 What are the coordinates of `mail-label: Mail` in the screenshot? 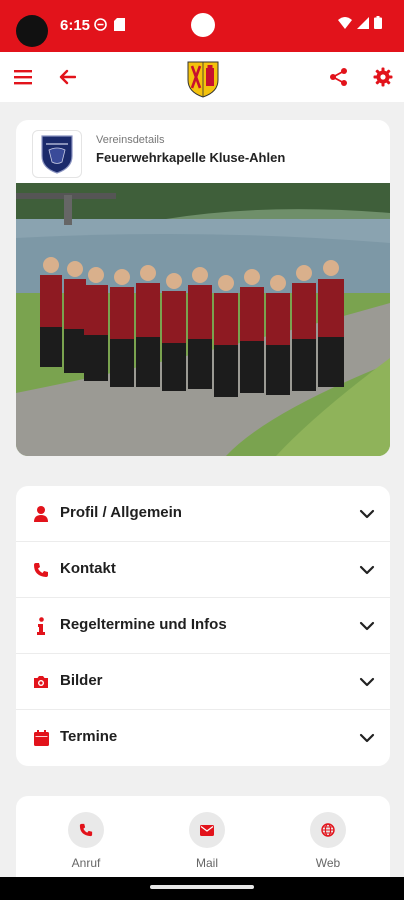 It's located at (206, 863).